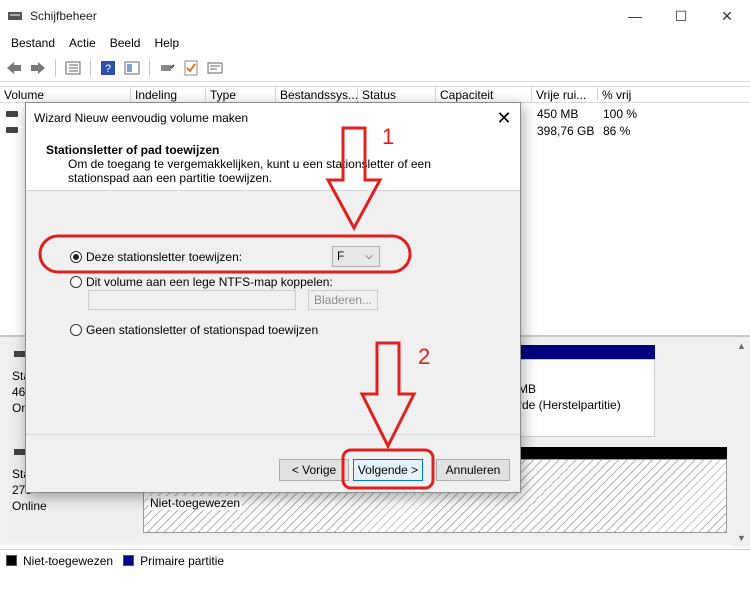 This screenshot has height=596, width=750. I want to click on annotation-step-1: 1, so click(388, 136).